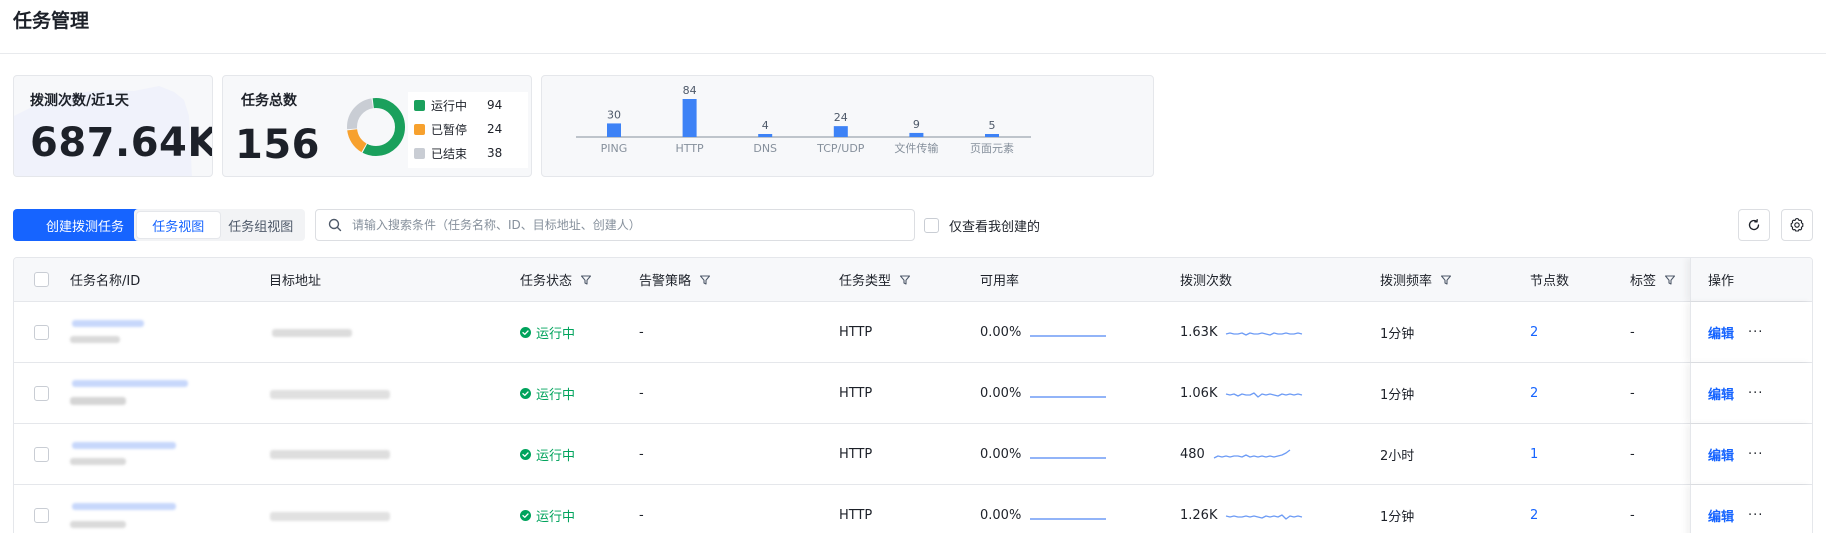 The height and width of the screenshot is (533, 1826). I want to click on only-mine-filter: 仅查看我创建的, so click(982, 225).